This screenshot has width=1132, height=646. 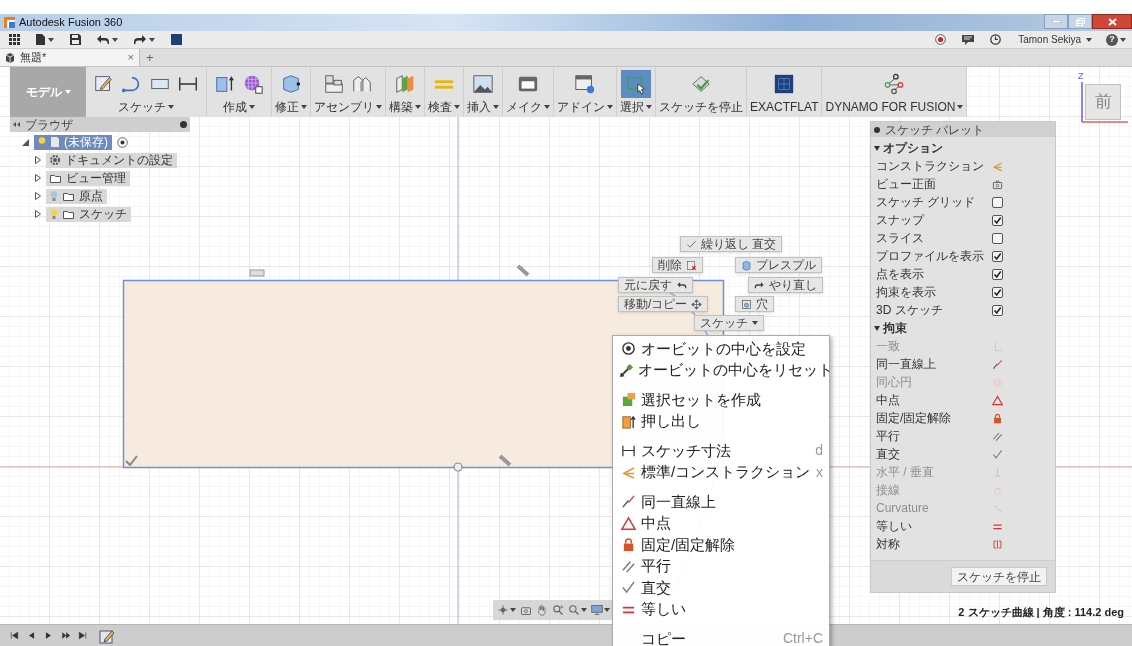 I want to click on nodes-icon, so click(x=894, y=84).